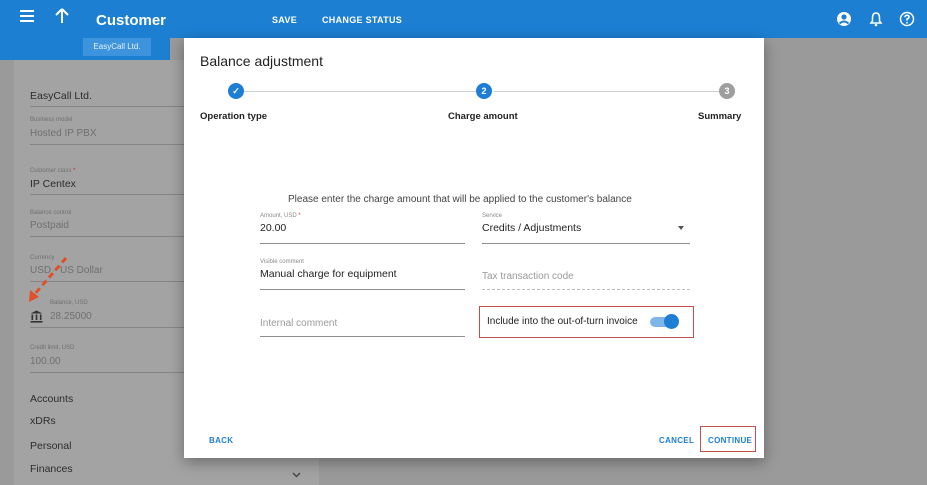  What do you see at coordinates (71, 316) in the screenshot?
I see `balance-value: 28.25000` at bounding box center [71, 316].